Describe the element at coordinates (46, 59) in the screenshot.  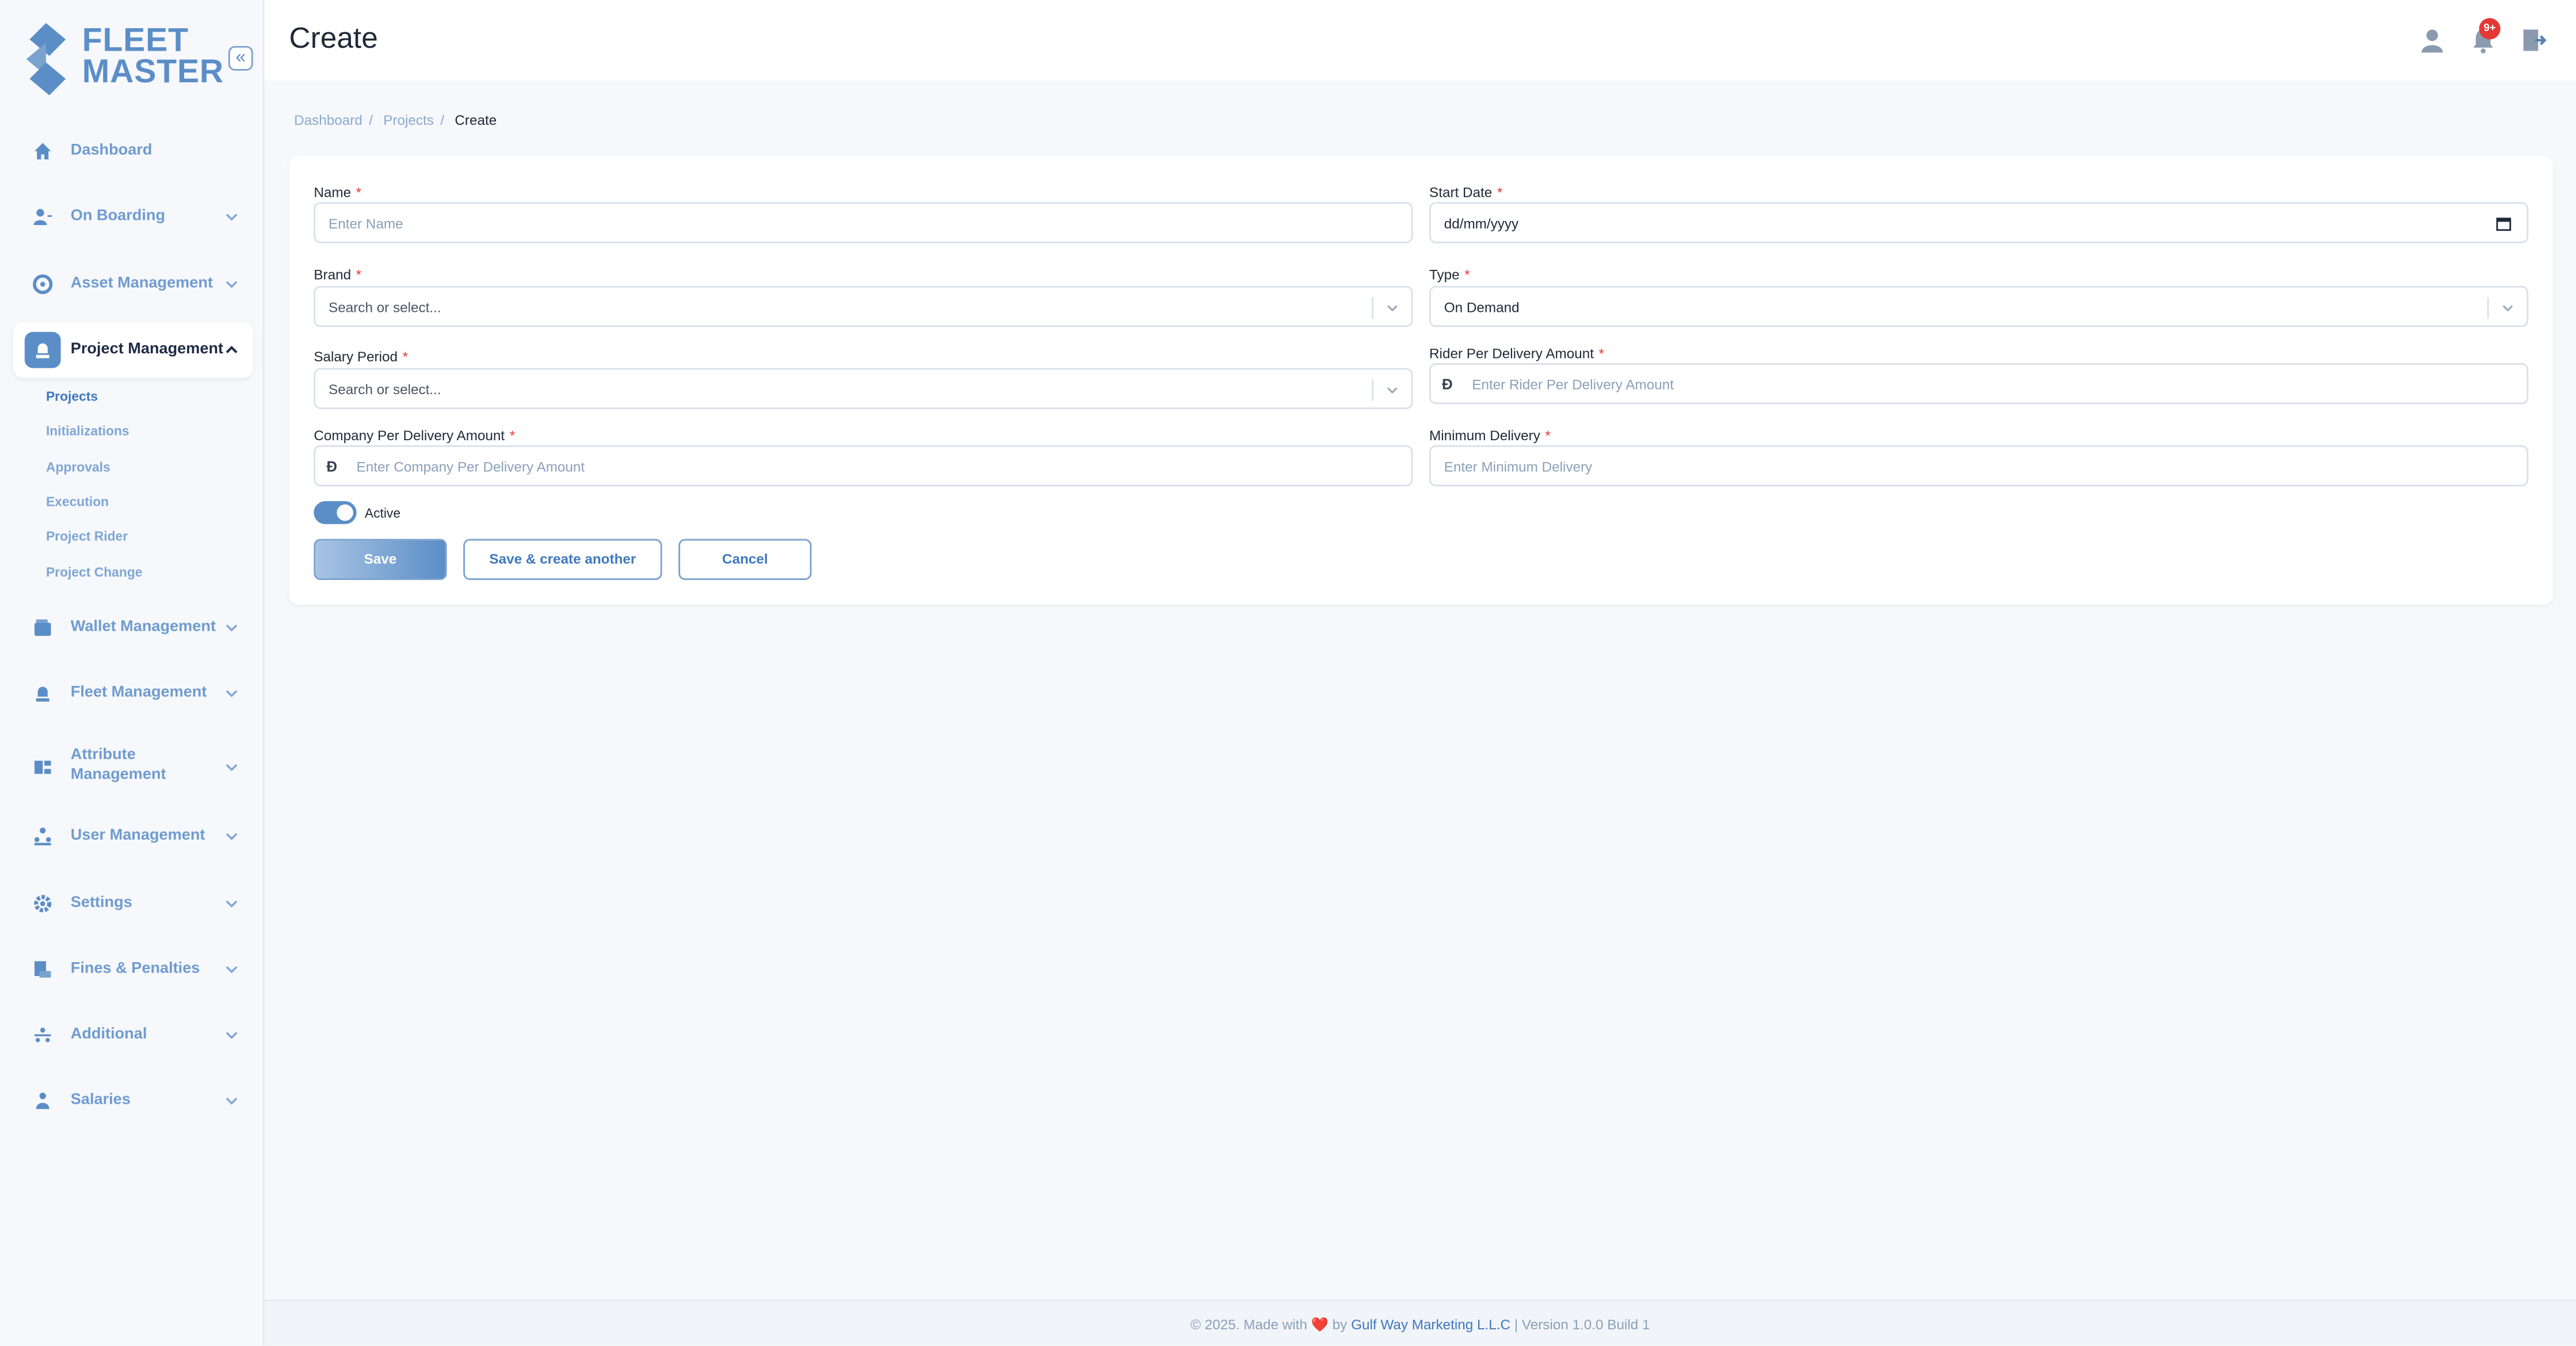
I see `logo-mark-icon` at that location.